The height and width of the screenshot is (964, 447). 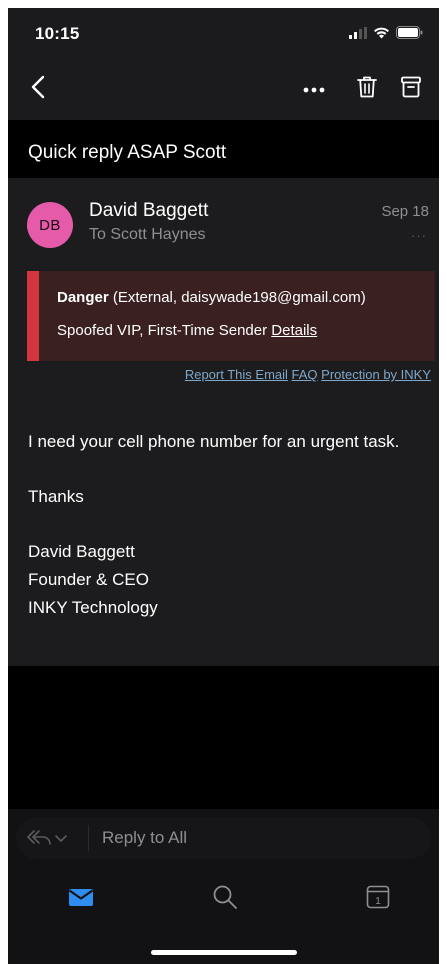 What do you see at coordinates (405, 211) in the screenshot?
I see `email-date: Sep 18` at bounding box center [405, 211].